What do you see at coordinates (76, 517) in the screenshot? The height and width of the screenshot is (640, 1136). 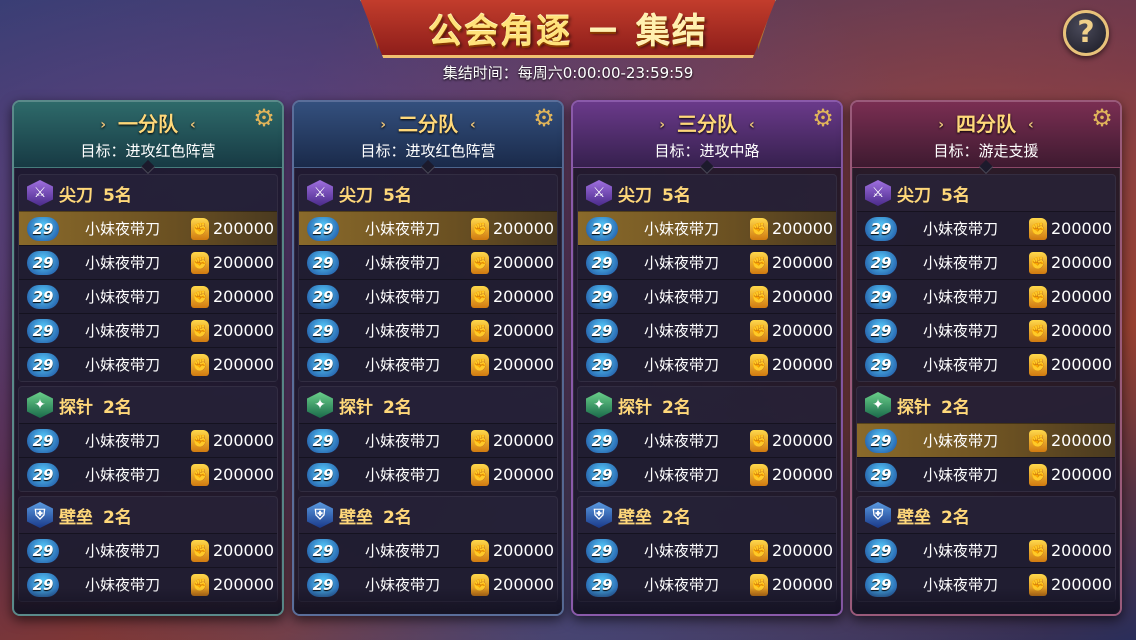 I see `role-name: 壁垒` at bounding box center [76, 517].